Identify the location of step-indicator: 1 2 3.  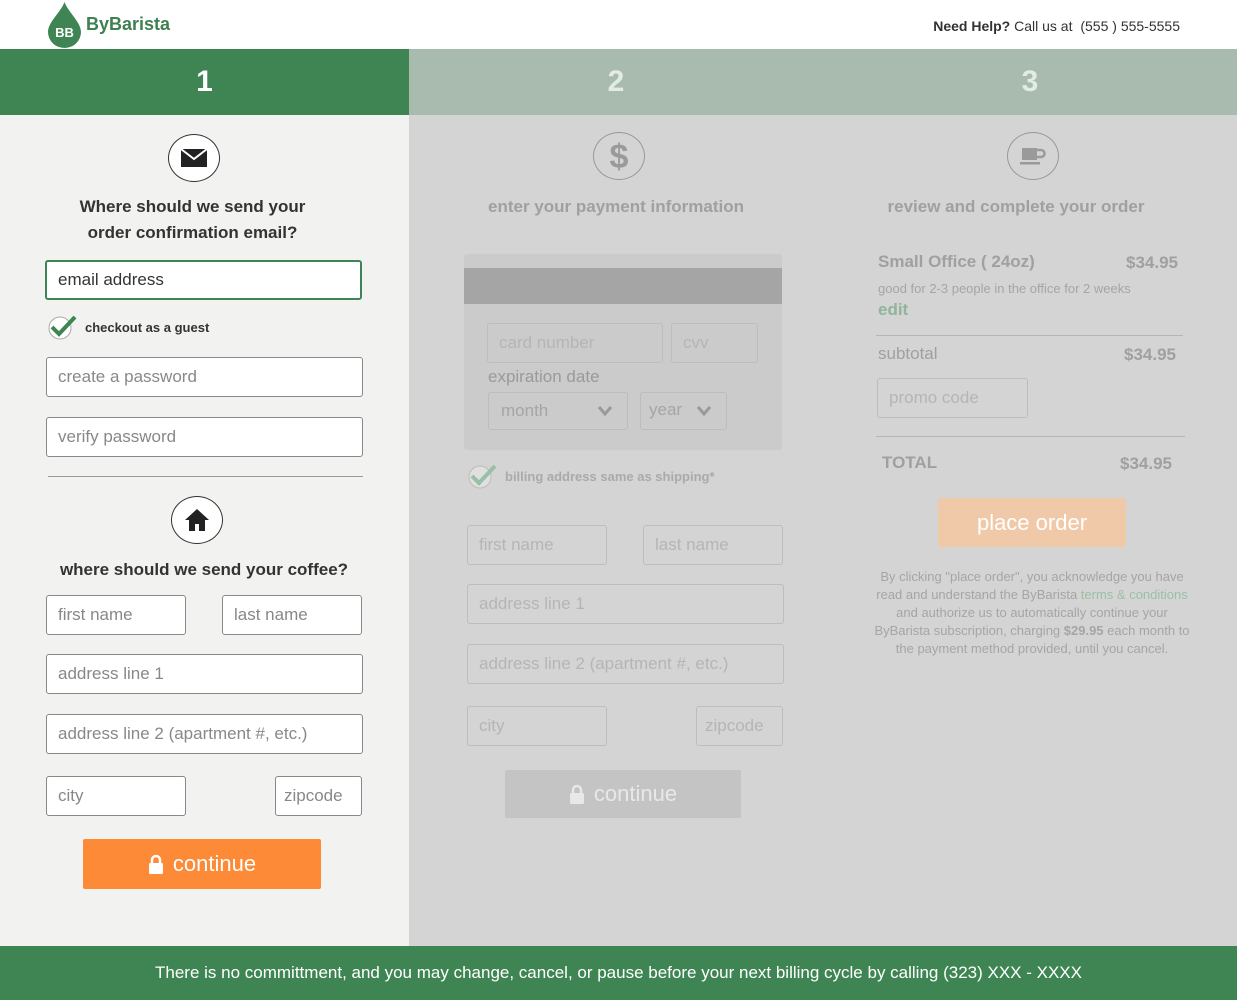
(618, 82).